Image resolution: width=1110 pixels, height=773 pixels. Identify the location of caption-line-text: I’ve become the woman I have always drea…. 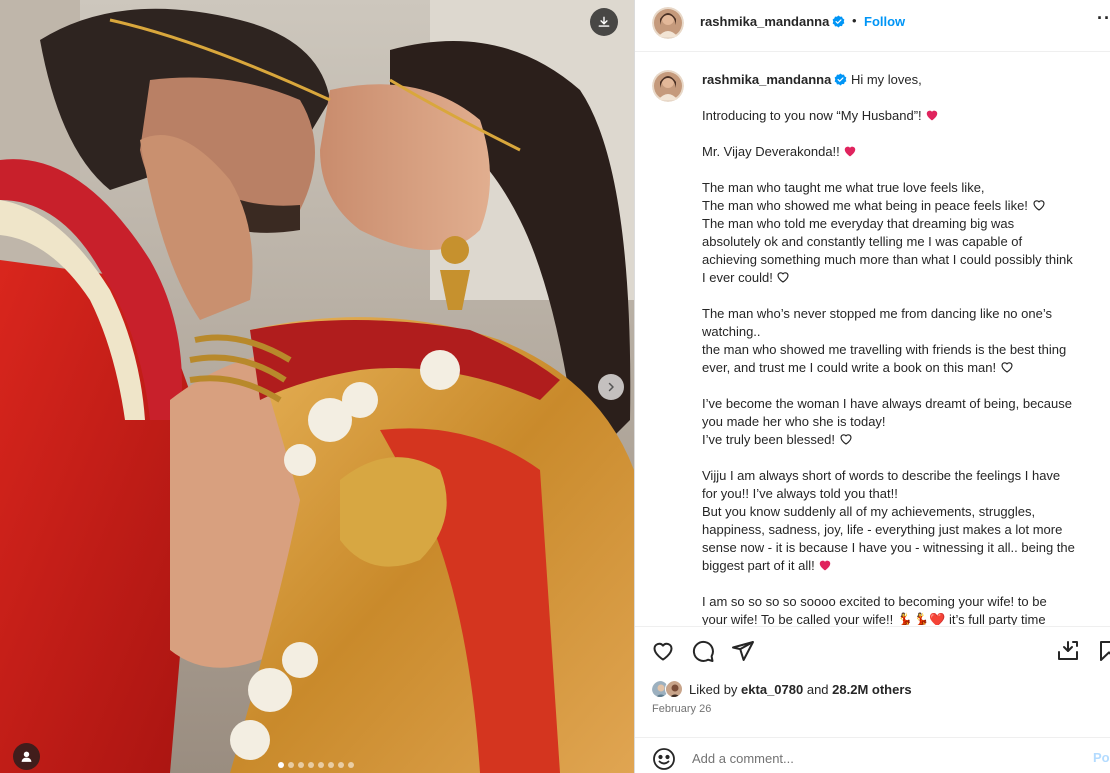
(887, 403).